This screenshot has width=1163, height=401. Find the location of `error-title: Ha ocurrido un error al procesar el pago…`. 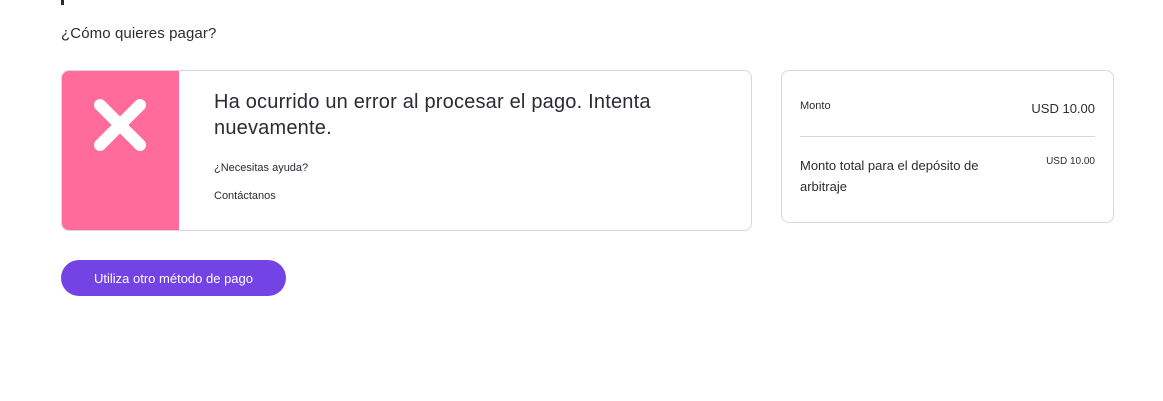

error-title: Ha ocurrido un error al procesar el pago… is located at coordinates (432, 115).